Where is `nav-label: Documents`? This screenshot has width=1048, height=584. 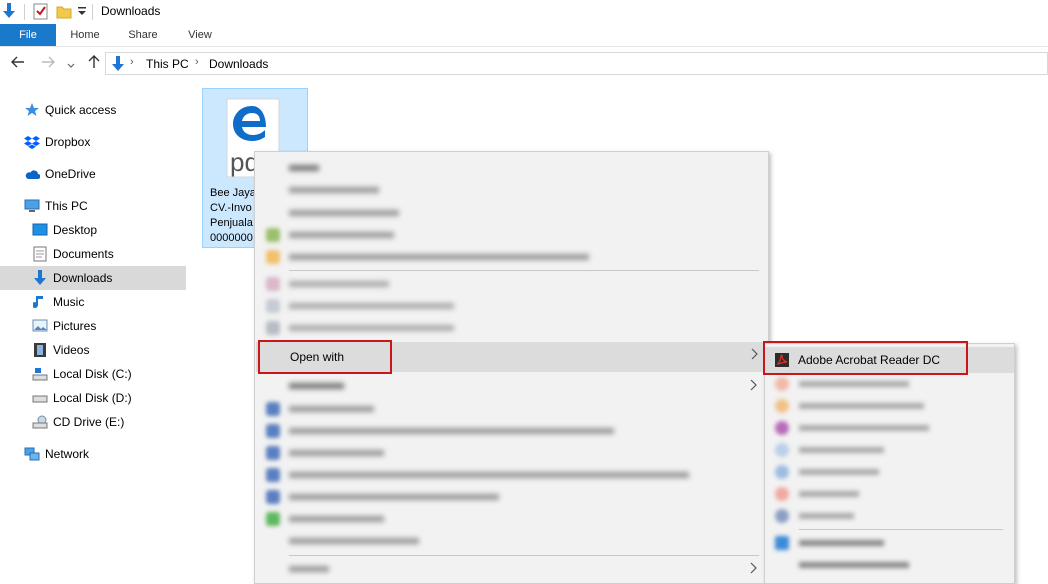
nav-label: Documents is located at coordinates (83, 254).